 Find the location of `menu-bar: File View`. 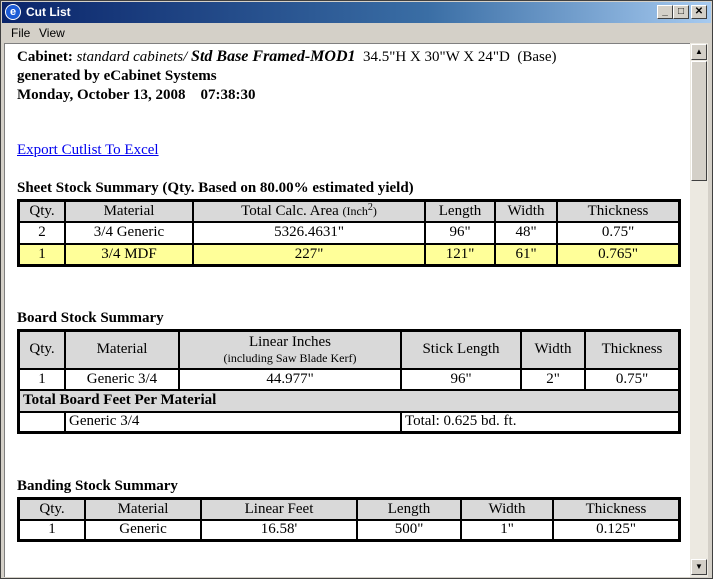

menu-bar: File View is located at coordinates (356, 32).